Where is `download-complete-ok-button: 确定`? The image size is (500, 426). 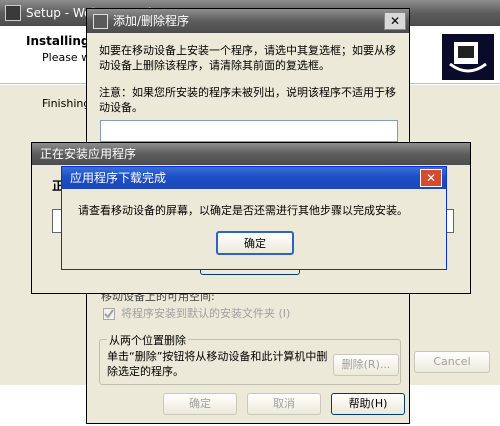 download-complete-ok-button: 确定 is located at coordinates (255, 243).